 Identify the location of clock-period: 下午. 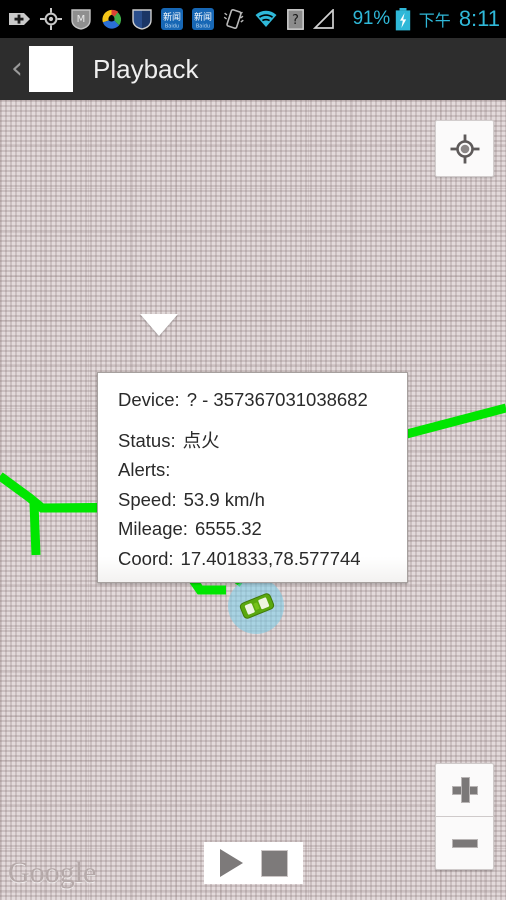
(434, 21).